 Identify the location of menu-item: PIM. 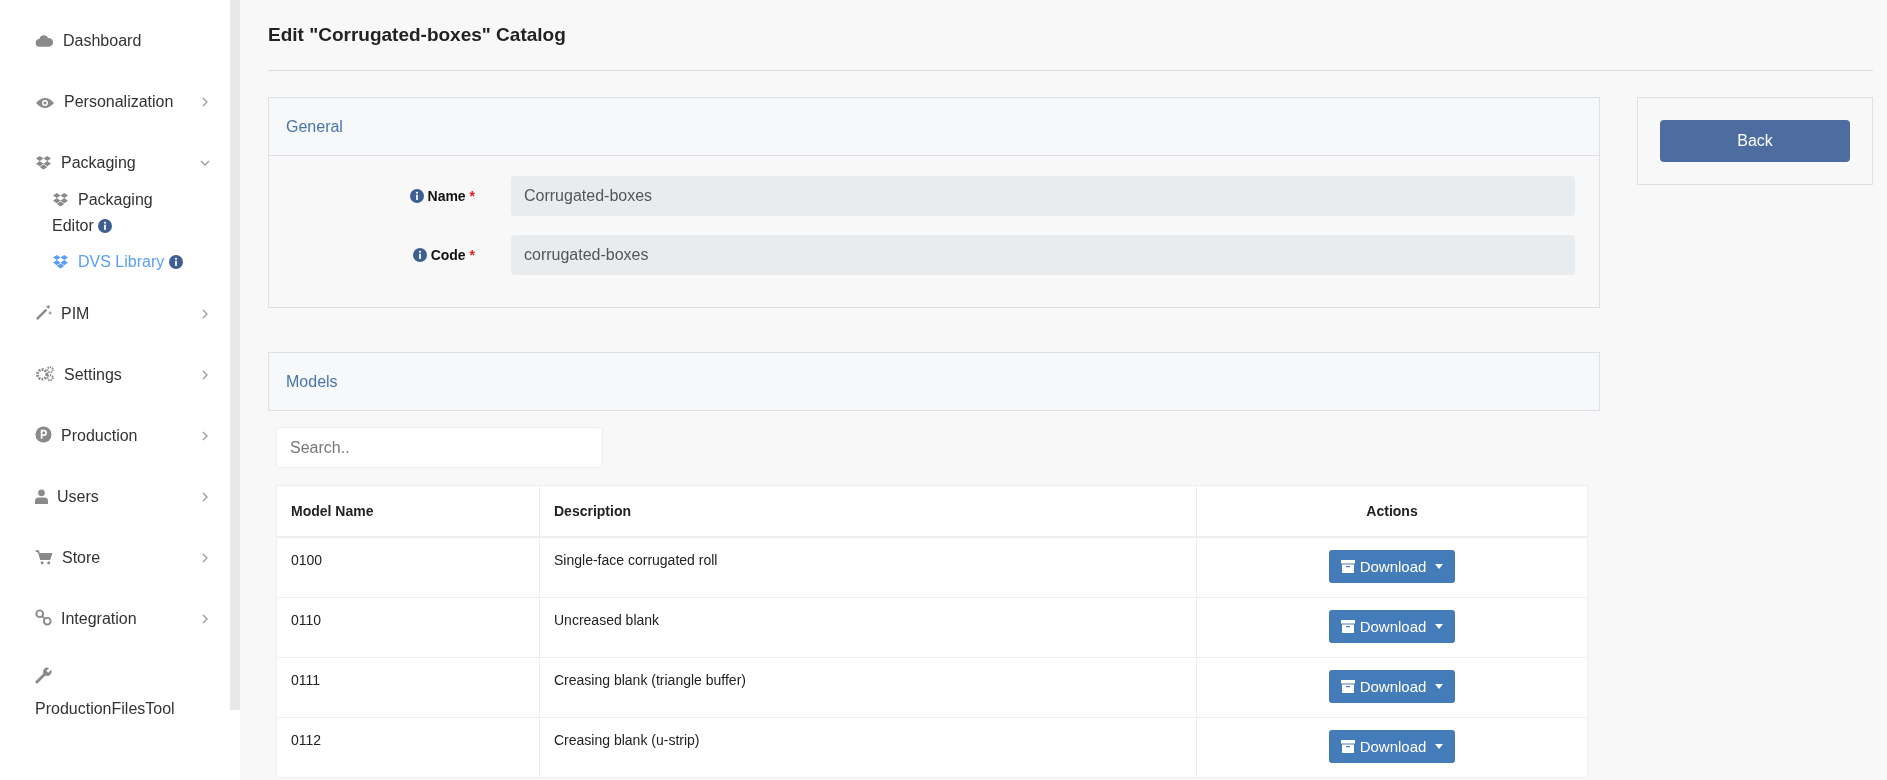
(117, 313).